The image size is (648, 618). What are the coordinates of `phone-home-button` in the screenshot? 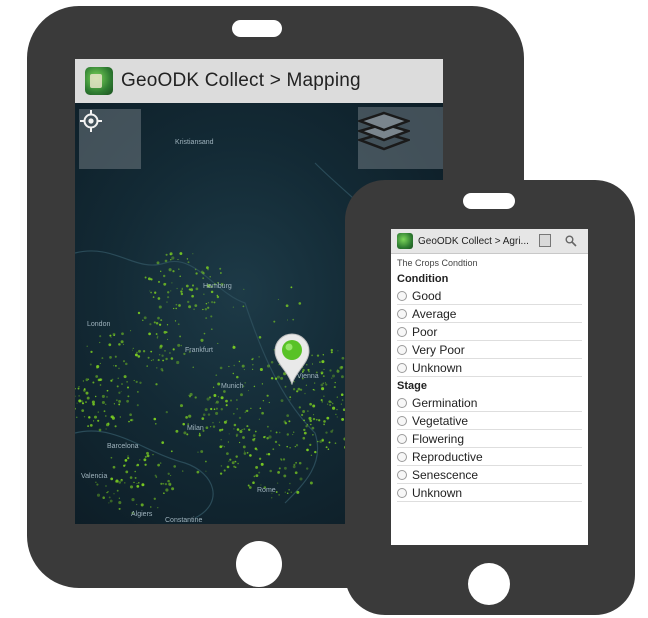 It's located at (489, 584).